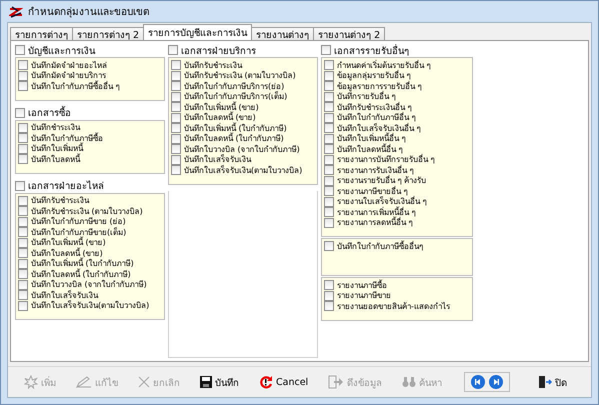 The width and height of the screenshot is (599, 405). What do you see at coordinates (31, 382) in the screenshot?
I see `sparkle-icon` at bounding box center [31, 382].